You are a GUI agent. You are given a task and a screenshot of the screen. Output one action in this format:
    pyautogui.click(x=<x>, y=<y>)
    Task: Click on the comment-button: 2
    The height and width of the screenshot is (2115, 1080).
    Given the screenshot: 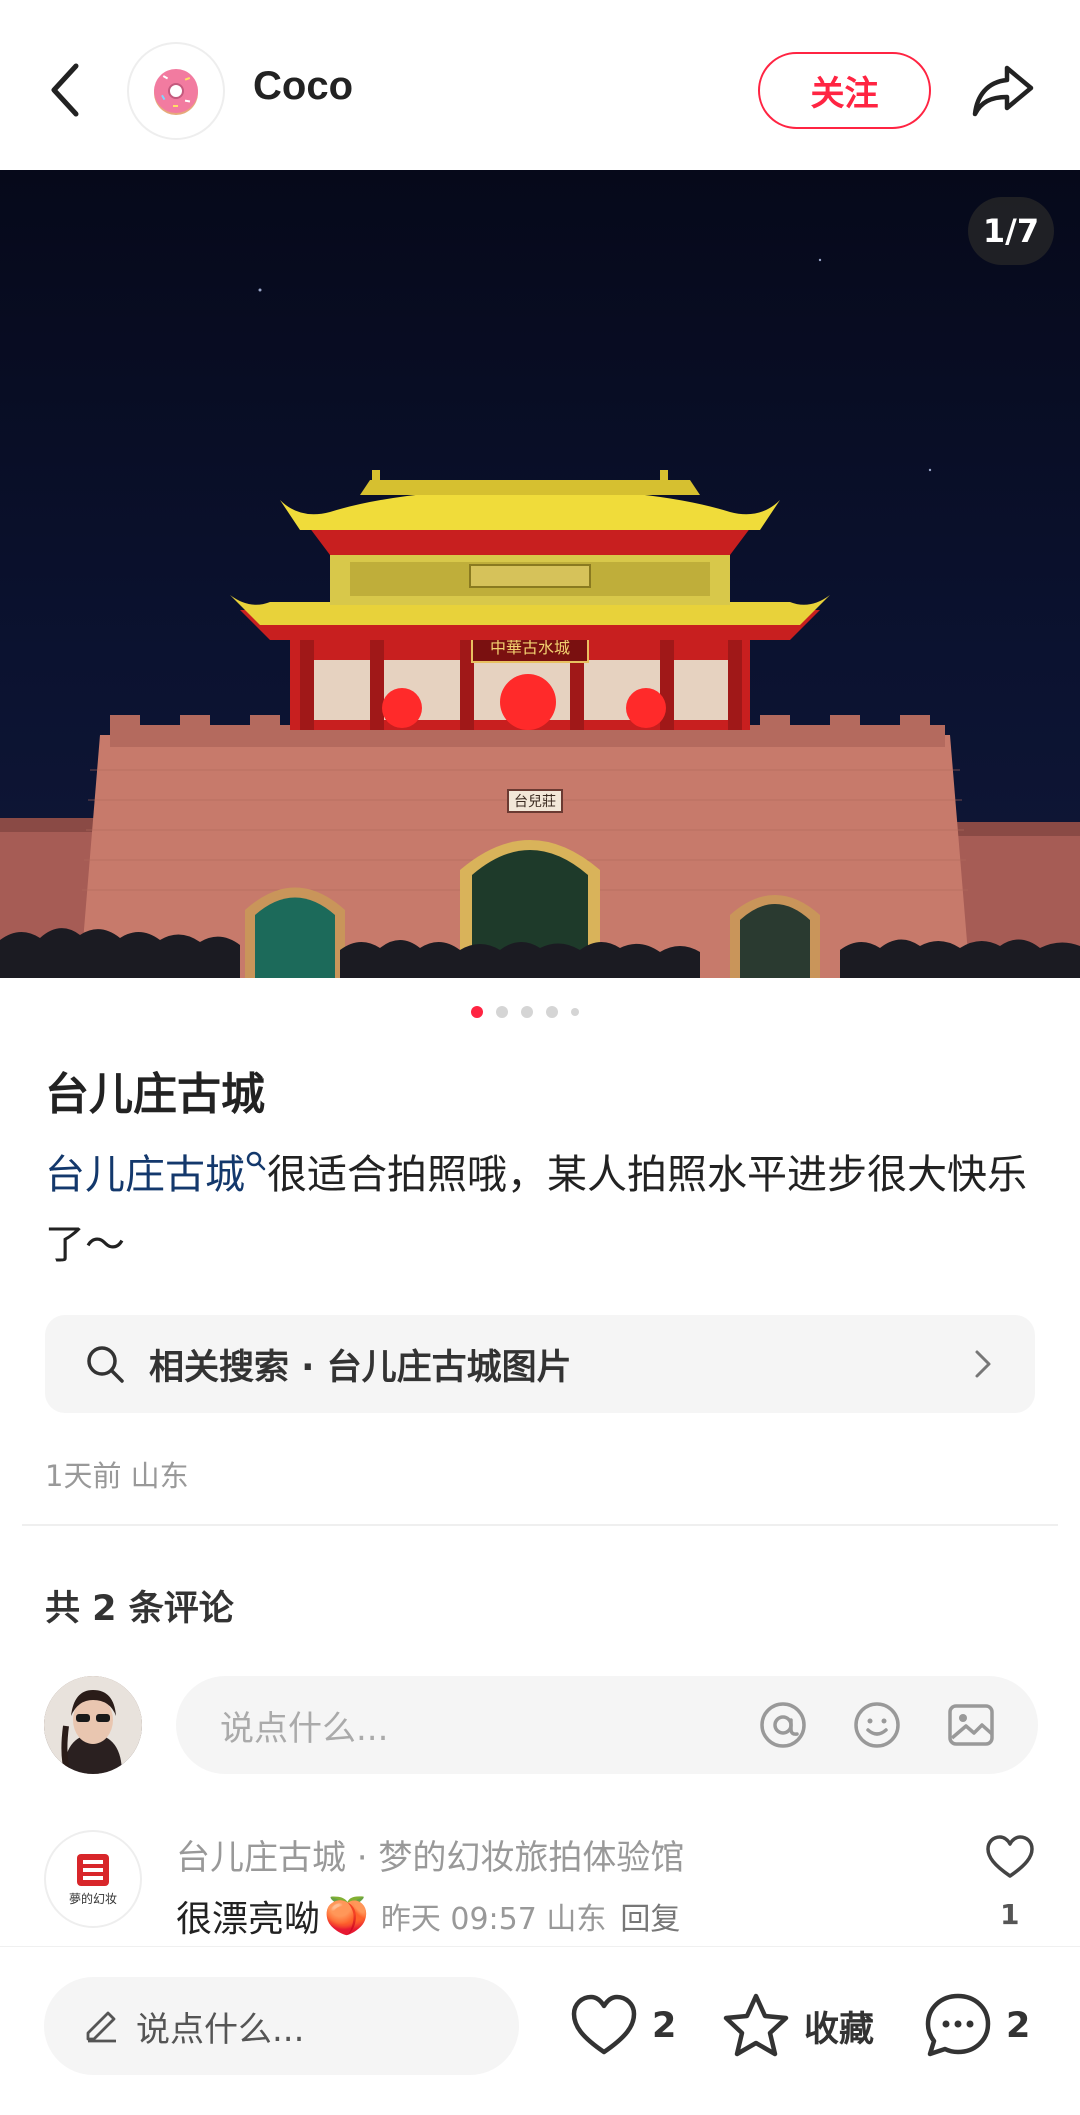 What is the action you would take?
    pyautogui.click(x=976, y=2026)
    